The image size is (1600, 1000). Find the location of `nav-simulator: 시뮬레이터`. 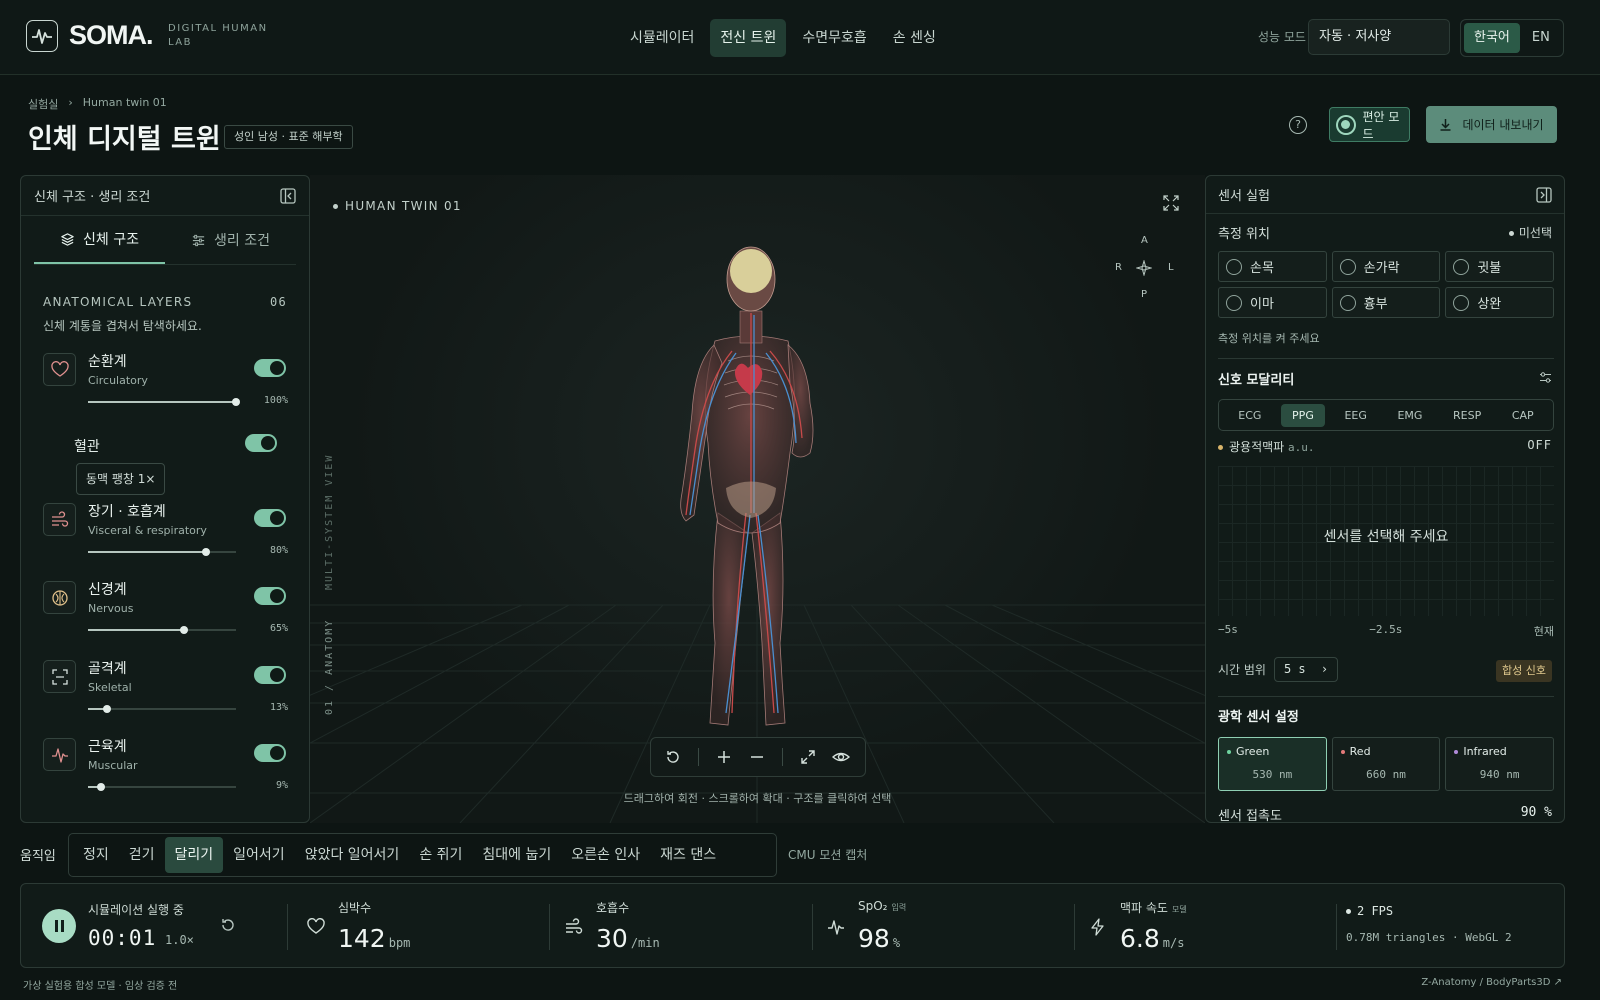

nav-simulator: 시뮬레이터 is located at coordinates (662, 38).